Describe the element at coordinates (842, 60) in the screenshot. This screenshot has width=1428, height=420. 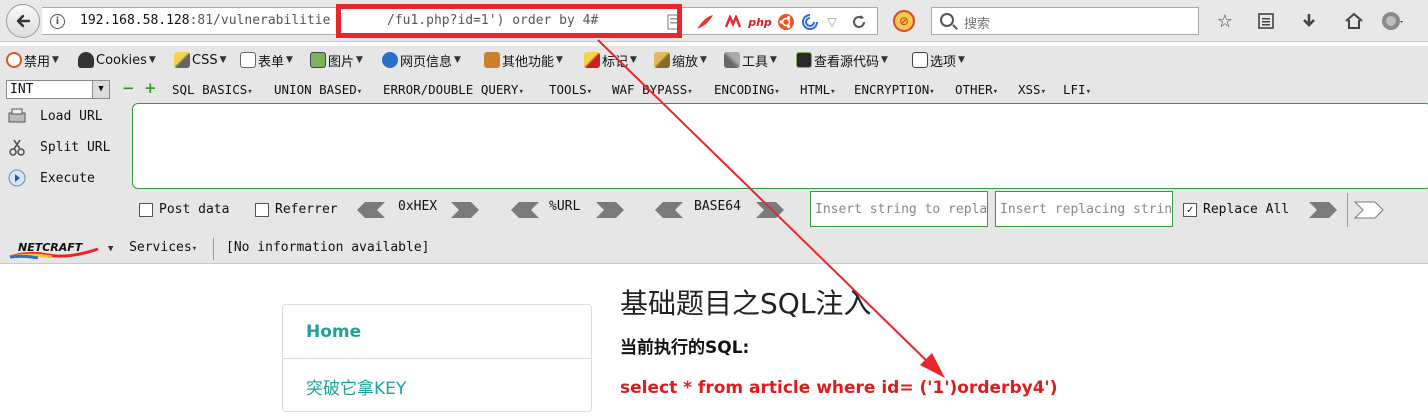
I see `menu-view-source: 查看源代码 ▼` at that location.